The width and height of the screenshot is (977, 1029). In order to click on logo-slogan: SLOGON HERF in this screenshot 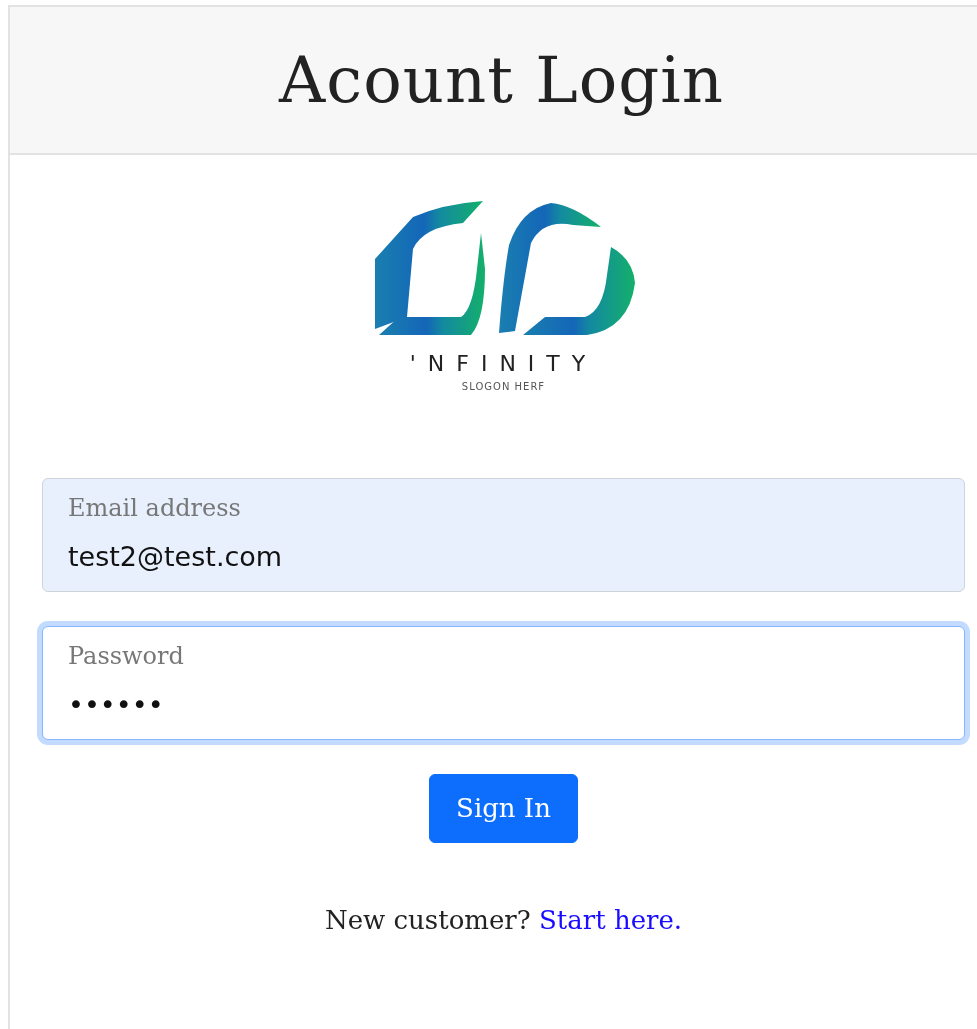, I will do `click(503, 387)`.